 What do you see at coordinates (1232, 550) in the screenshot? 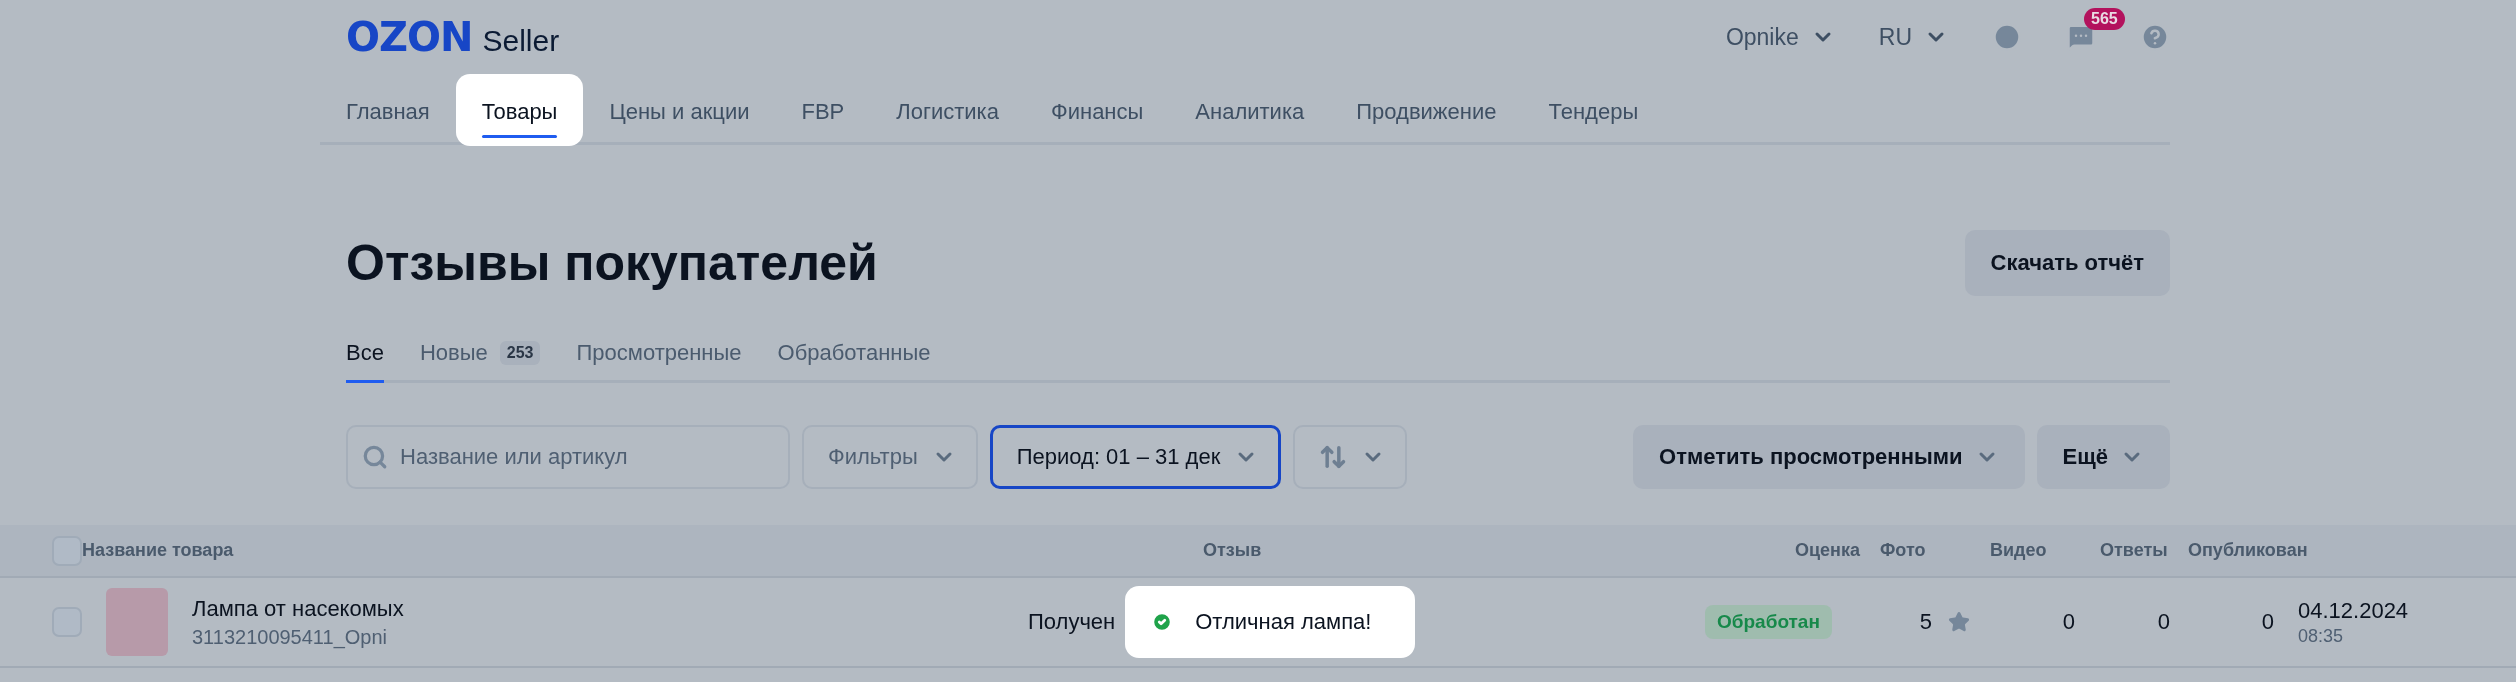
I see `column-header: Отзыв` at bounding box center [1232, 550].